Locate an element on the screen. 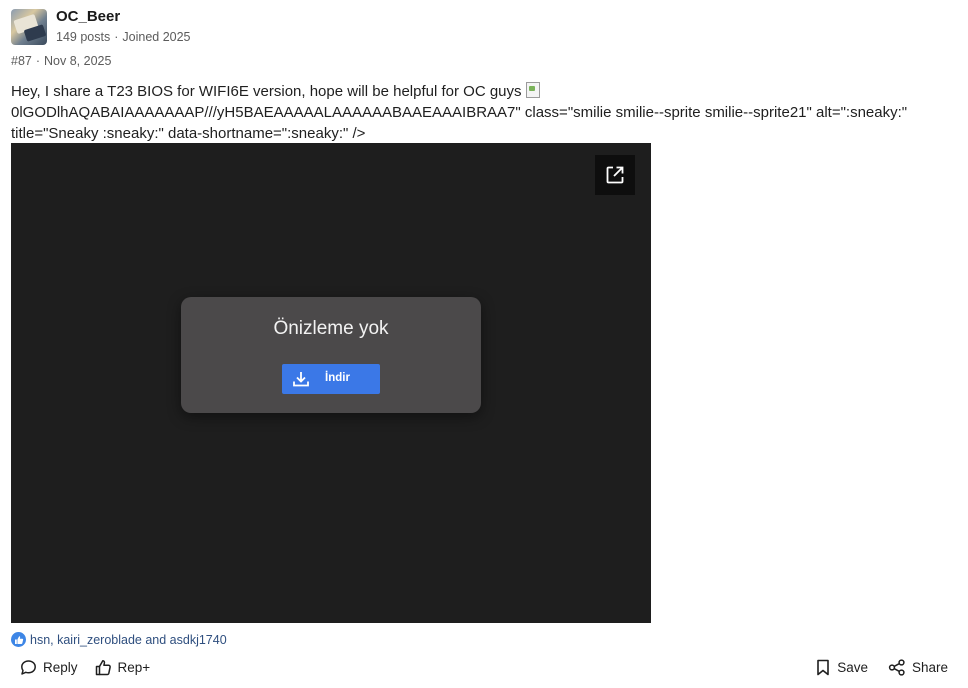 This screenshot has height=688, width=968. reply-icon is located at coordinates (28, 667).